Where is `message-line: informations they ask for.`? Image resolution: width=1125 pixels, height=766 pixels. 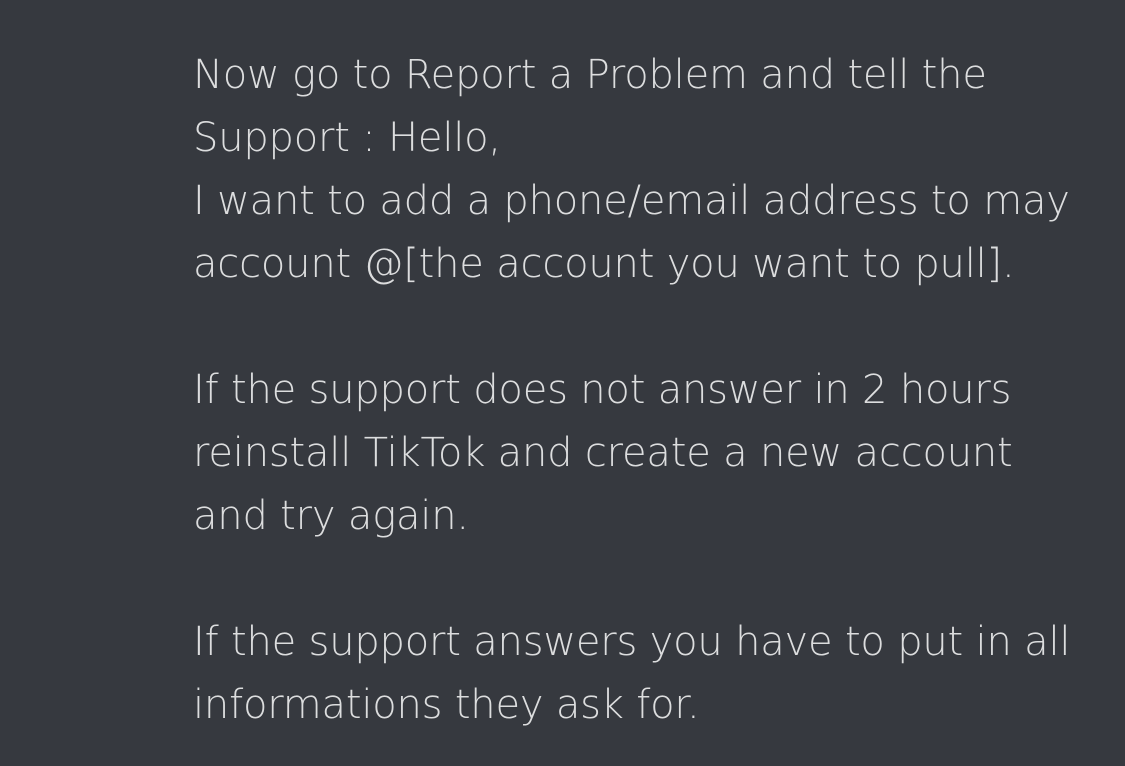 message-line: informations they ask for. is located at coordinates (446, 705).